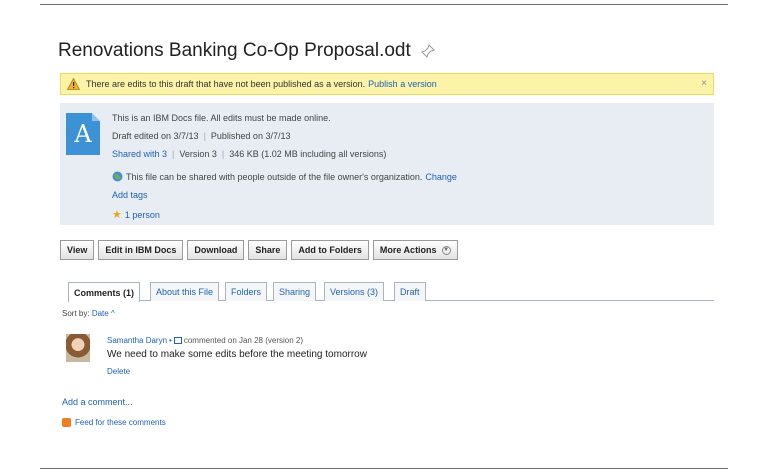  I want to click on likes-count: 1 person, so click(142, 215).